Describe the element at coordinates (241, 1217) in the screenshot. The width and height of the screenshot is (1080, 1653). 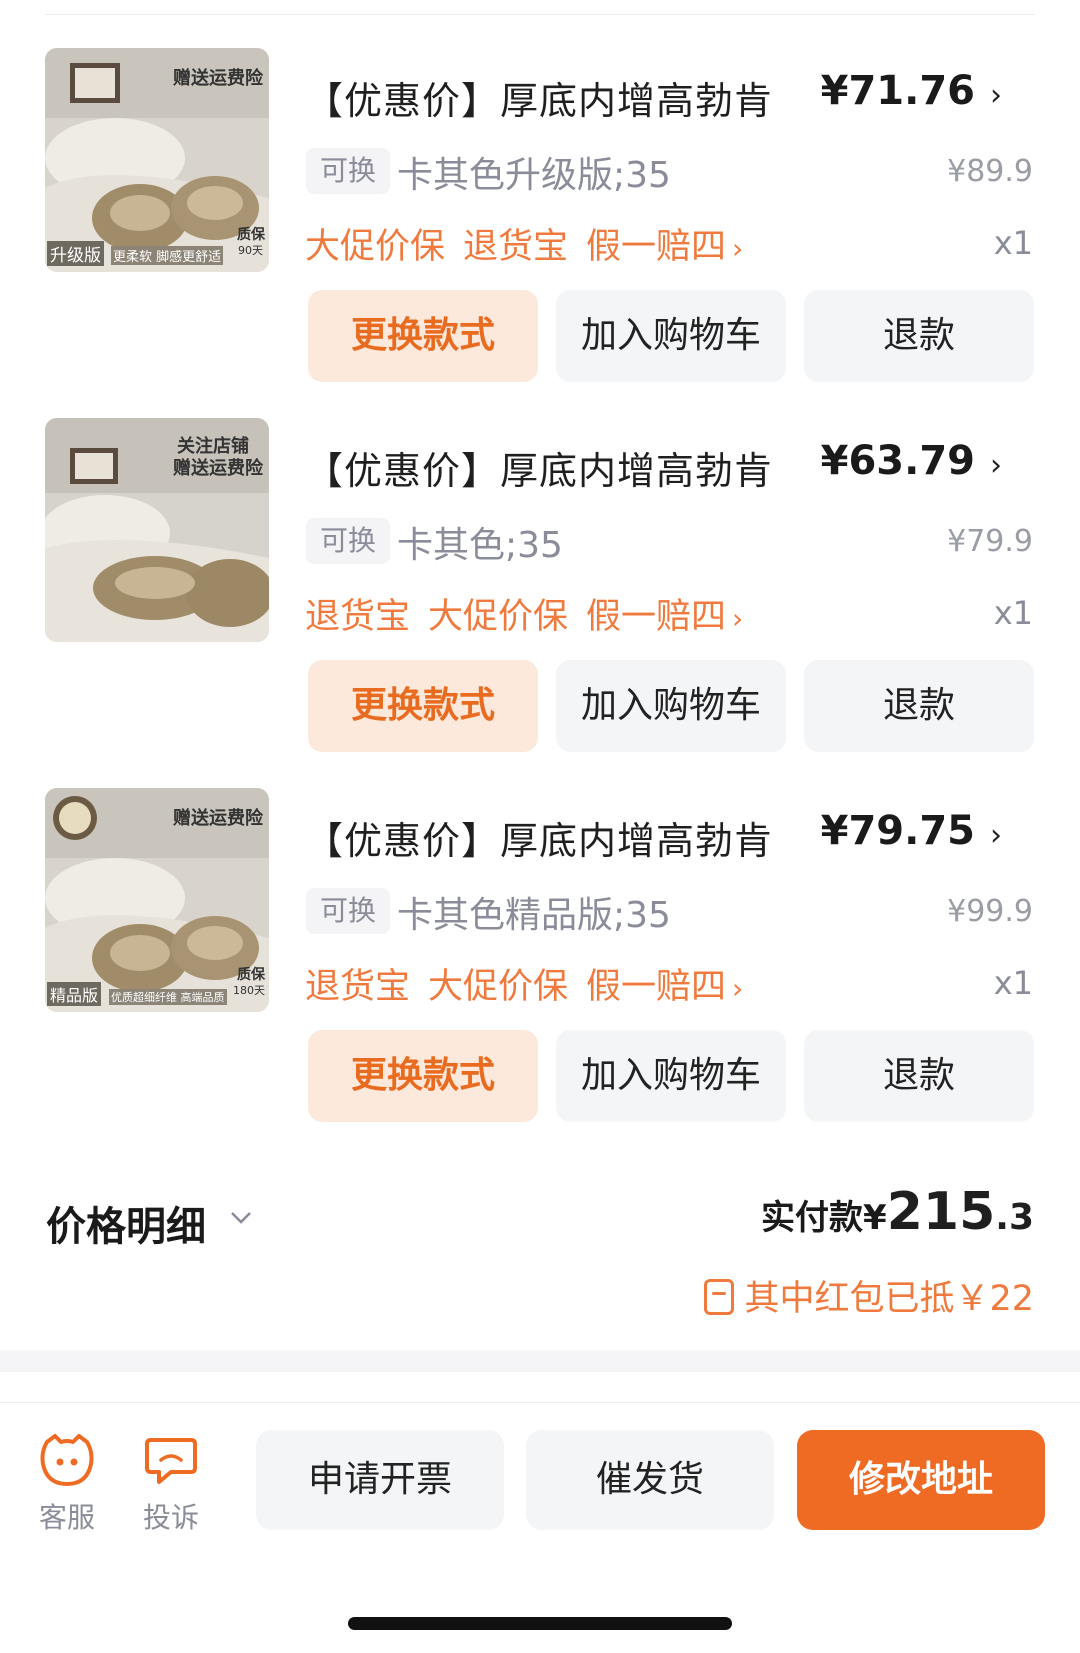
I see `chevron-down-icon` at that location.